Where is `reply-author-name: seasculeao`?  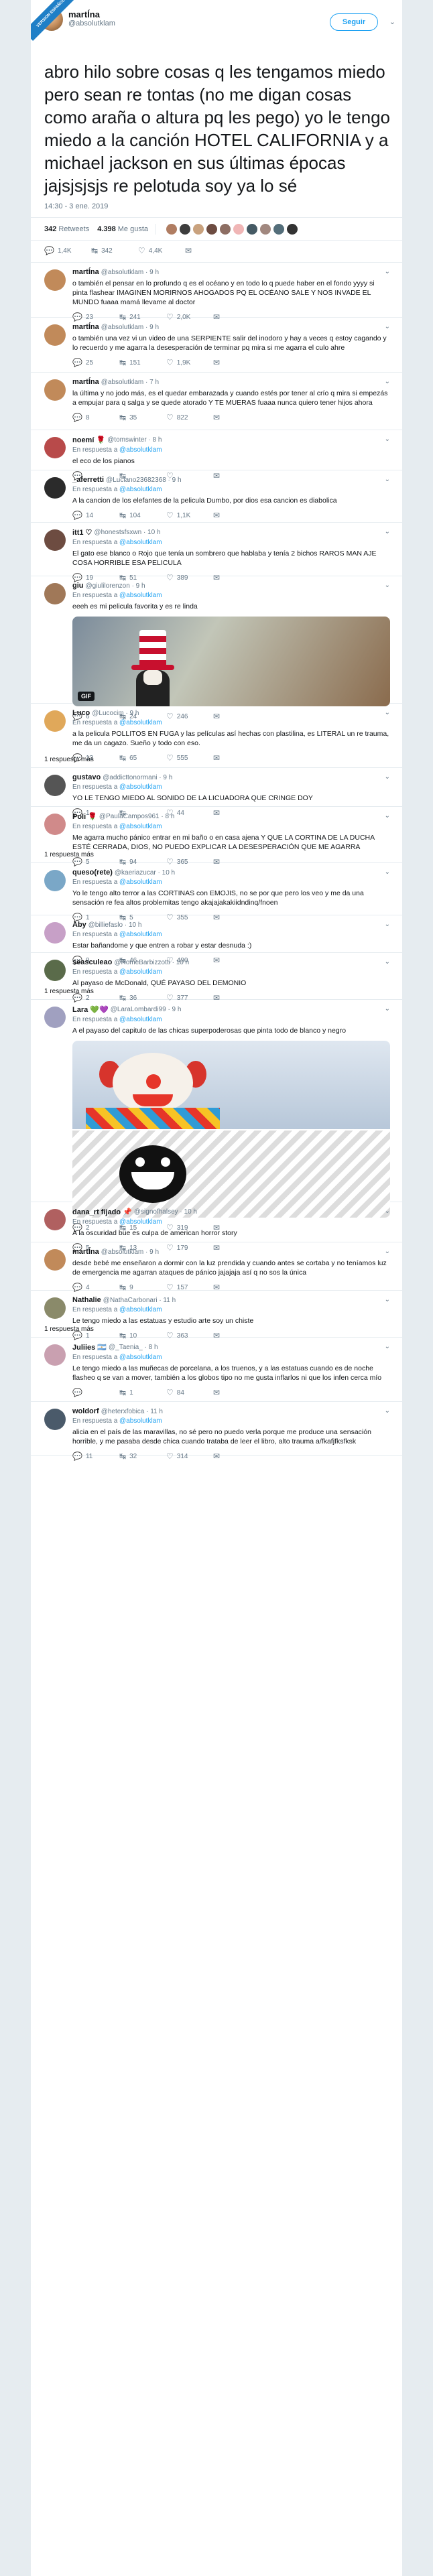
reply-author-name: seasculeao is located at coordinates (92, 962).